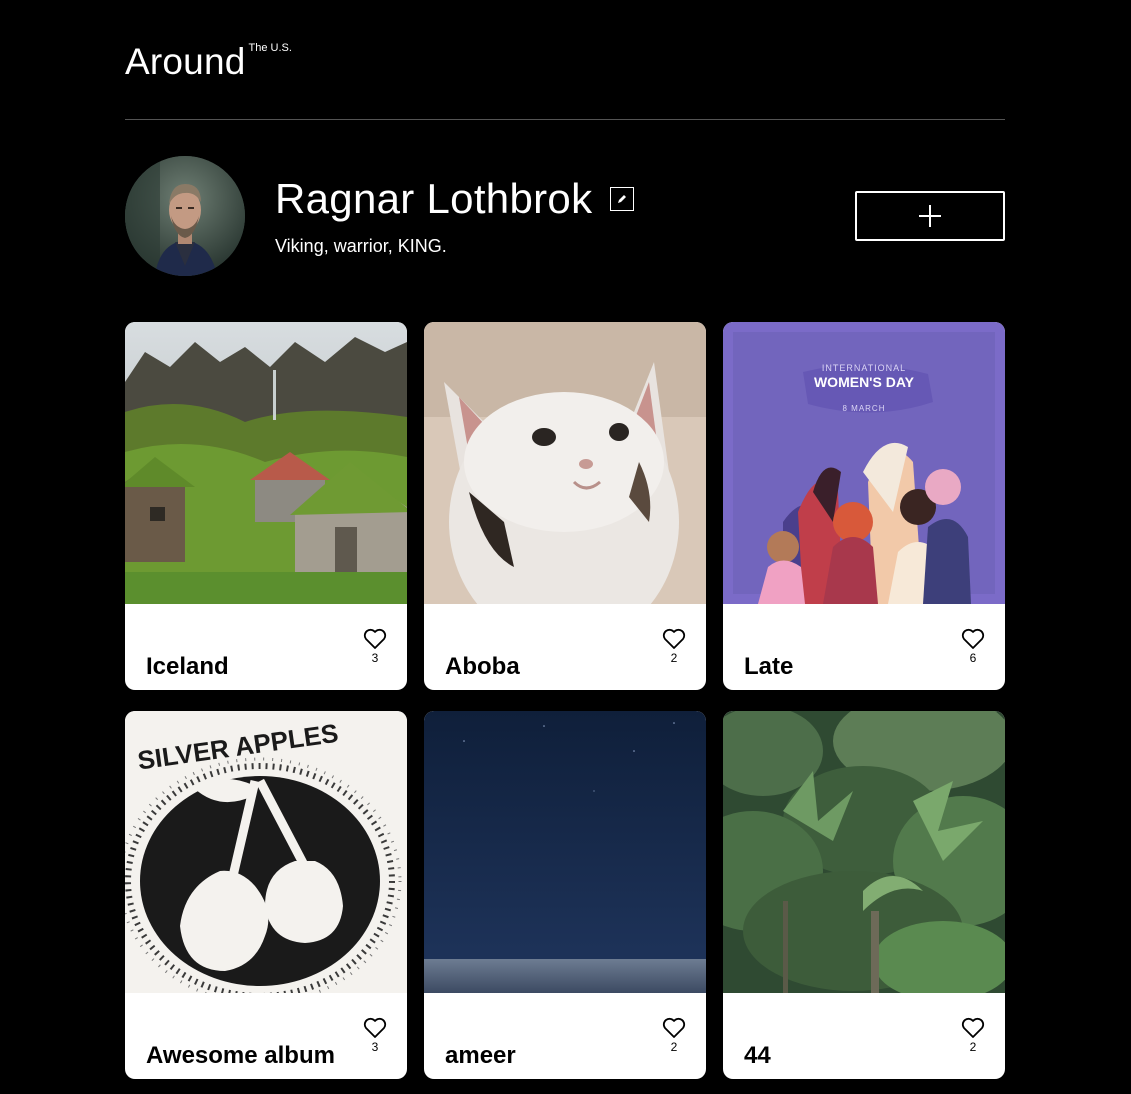 This screenshot has height=1094, width=1131. Describe the element at coordinates (769, 666) in the screenshot. I see `card-title: Late` at that location.